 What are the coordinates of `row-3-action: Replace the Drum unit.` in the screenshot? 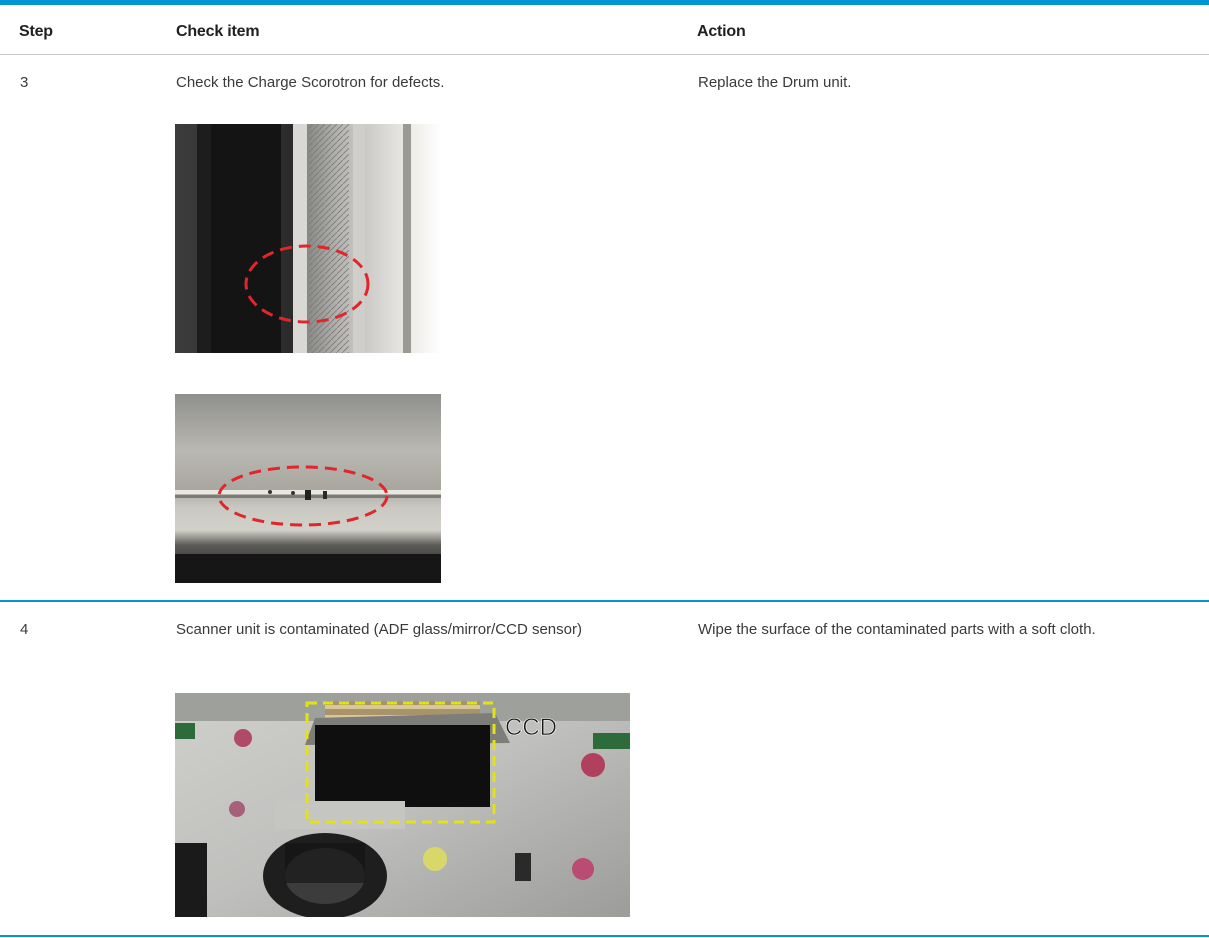 It's located at (775, 82).